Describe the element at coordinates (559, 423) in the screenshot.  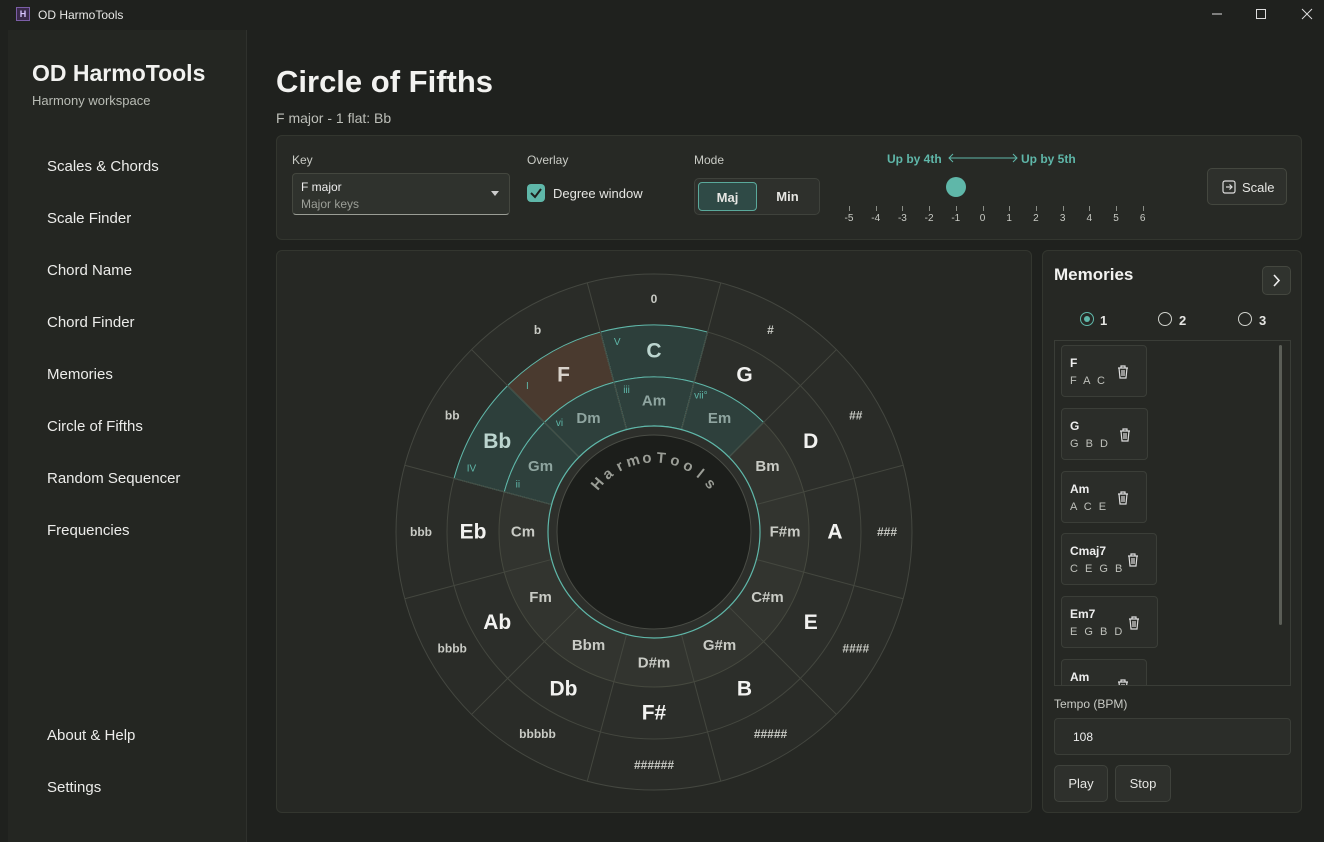
I see `degree-label: vi` at that location.